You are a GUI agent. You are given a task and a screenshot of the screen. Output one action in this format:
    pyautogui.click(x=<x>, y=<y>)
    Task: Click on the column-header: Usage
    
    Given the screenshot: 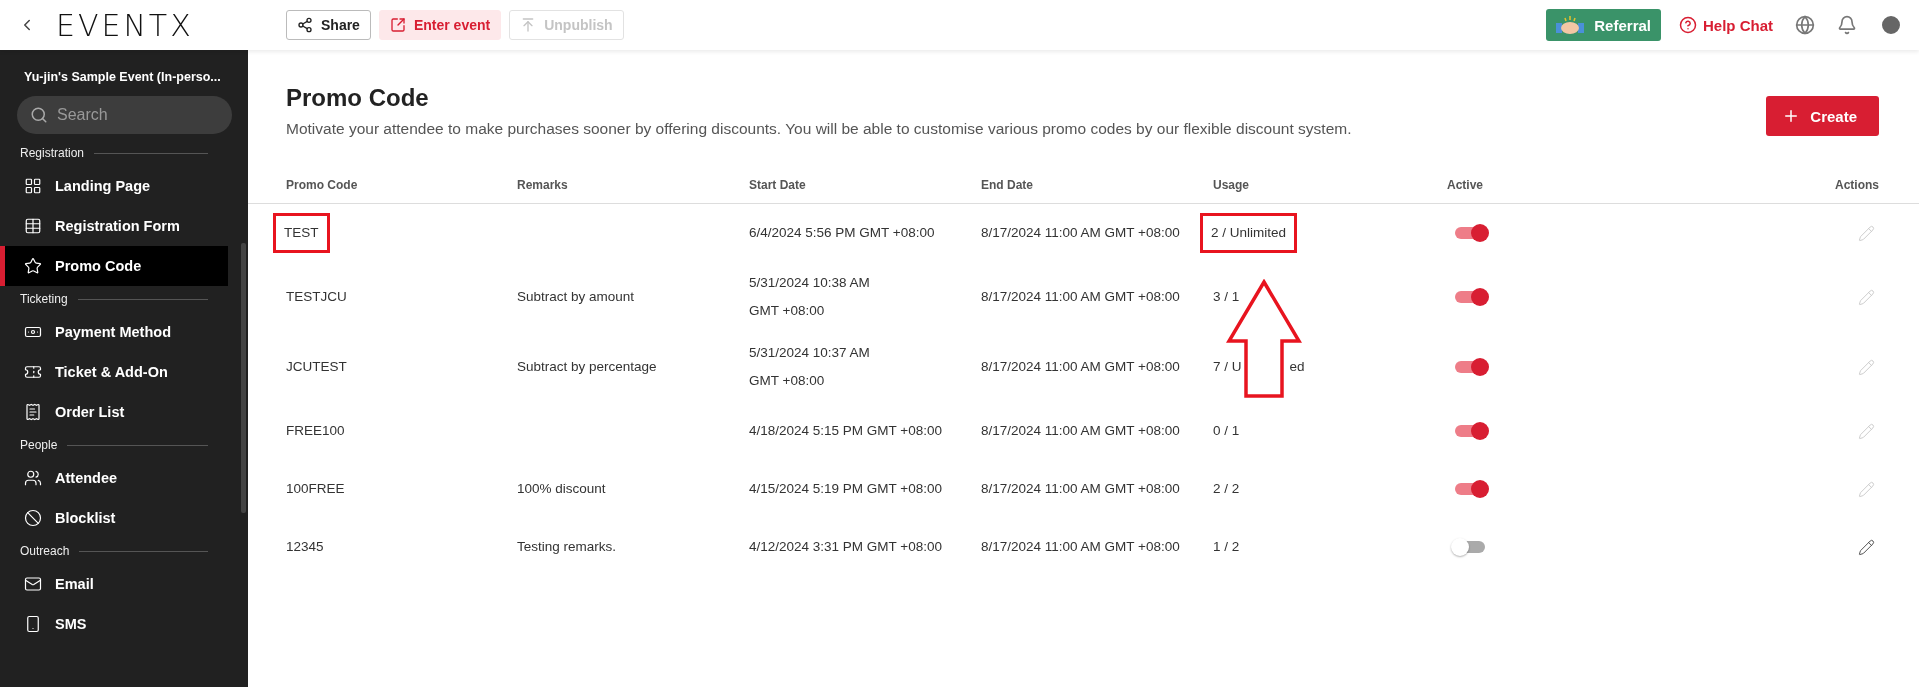 What is the action you would take?
    pyautogui.click(x=1232, y=184)
    